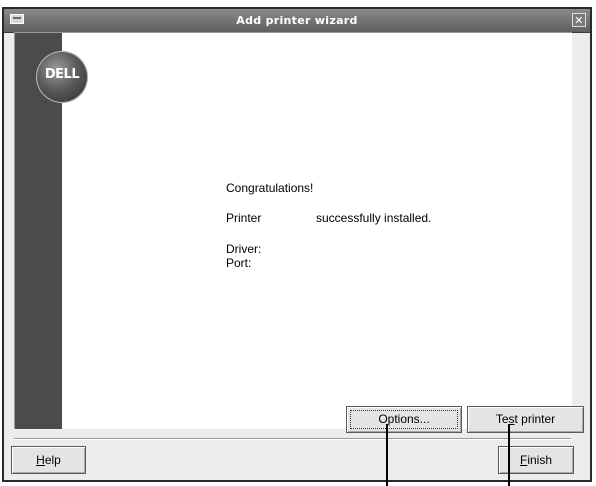 Image resolution: width=596 pixels, height=486 pixels. I want to click on logo-text: DELL, so click(62, 74).